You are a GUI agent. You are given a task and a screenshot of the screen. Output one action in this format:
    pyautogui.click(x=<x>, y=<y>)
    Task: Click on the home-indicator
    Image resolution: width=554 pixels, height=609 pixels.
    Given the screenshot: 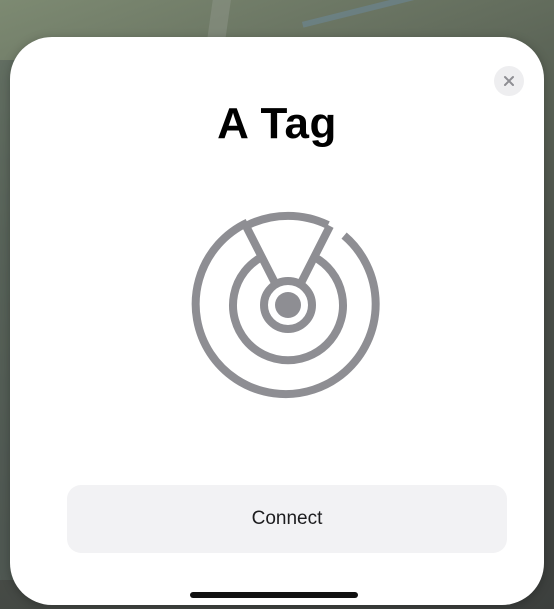 What is the action you would take?
    pyautogui.click(x=274, y=595)
    